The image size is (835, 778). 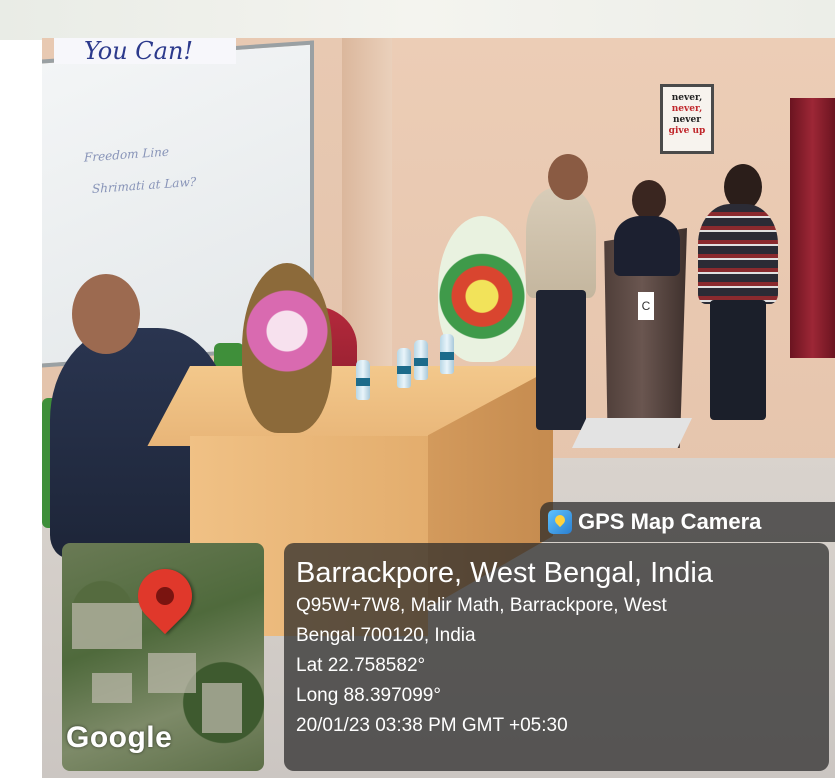 I want to click on motivation-banner: You Can!, so click(x=145, y=51).